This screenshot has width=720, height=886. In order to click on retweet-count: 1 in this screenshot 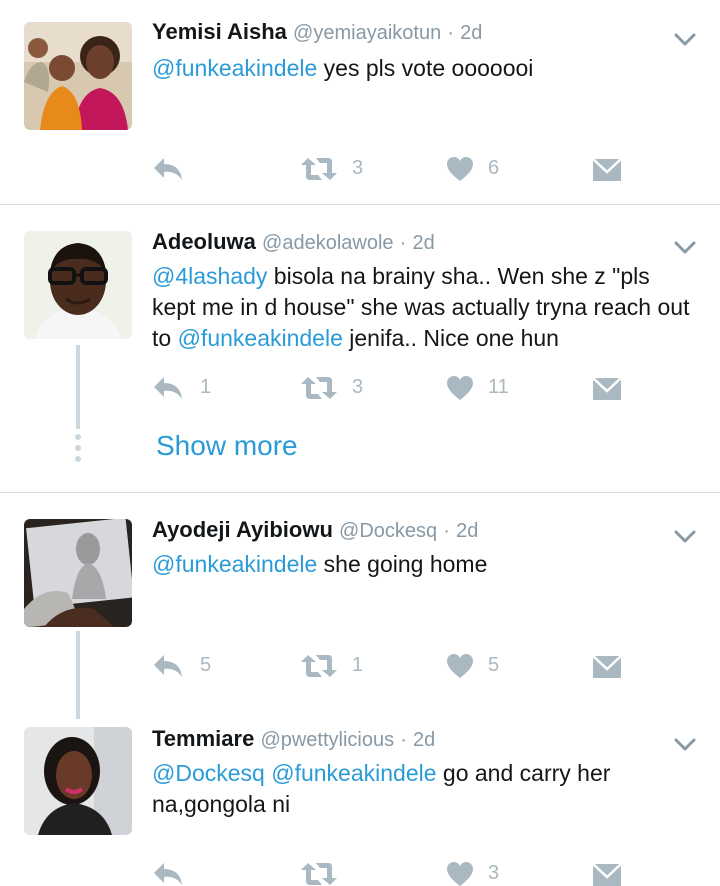, I will do `click(358, 665)`.